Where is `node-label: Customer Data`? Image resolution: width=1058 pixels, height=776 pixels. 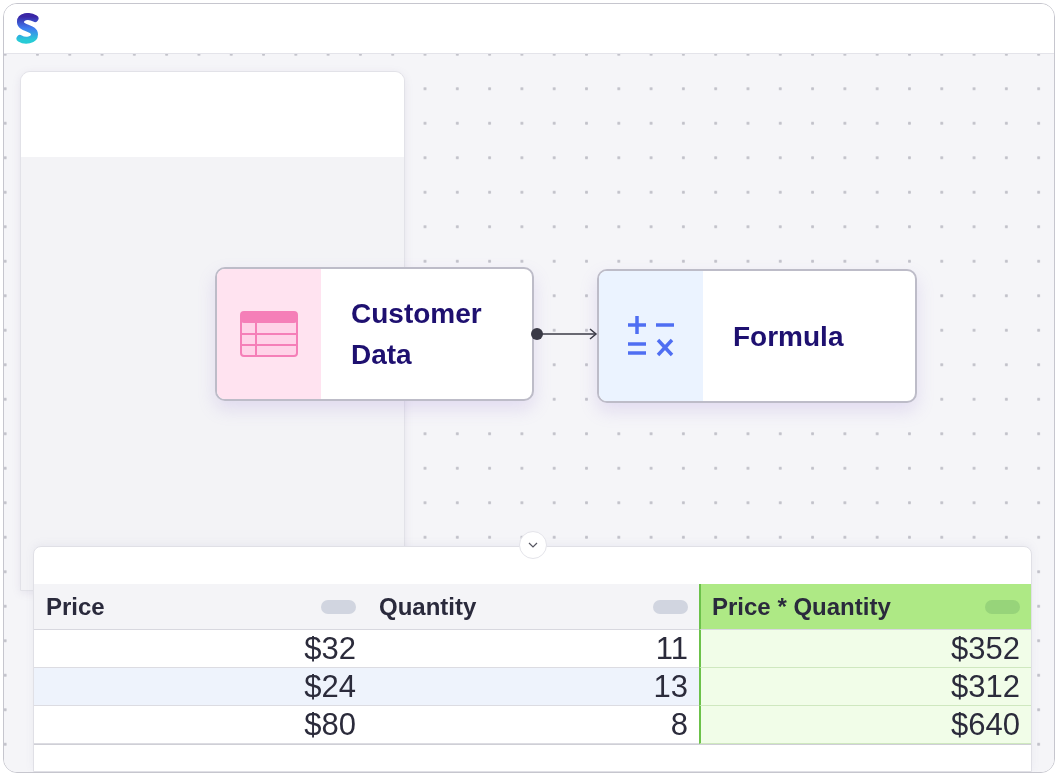 node-label: Customer Data is located at coordinates (417, 334).